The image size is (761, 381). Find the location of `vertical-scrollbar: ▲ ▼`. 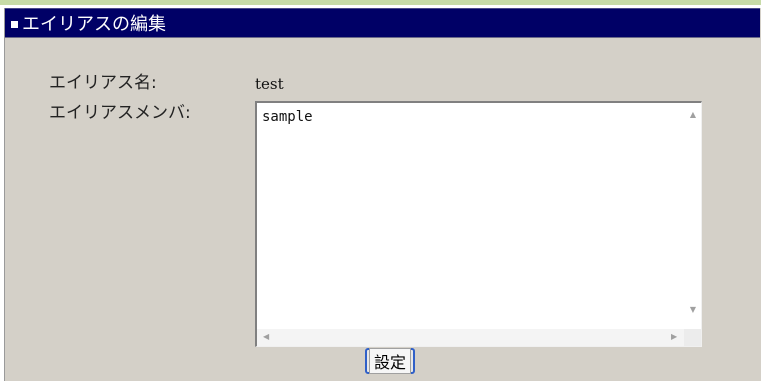

vertical-scrollbar: ▲ ▼ is located at coordinates (692, 217).